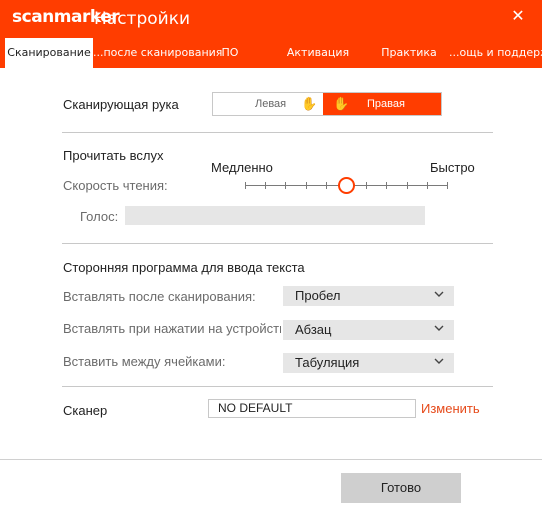  What do you see at coordinates (242, 167) in the screenshot?
I see `slow-label: Медленно` at bounding box center [242, 167].